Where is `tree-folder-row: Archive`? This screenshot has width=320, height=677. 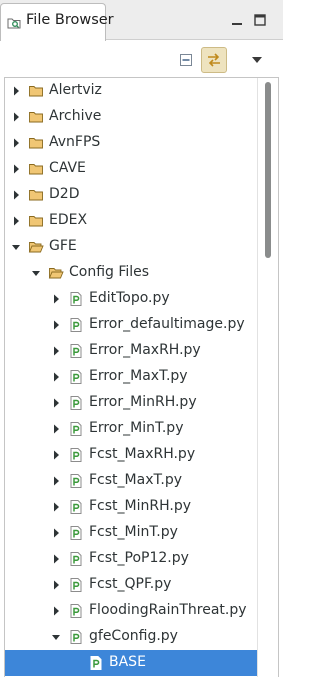 tree-folder-row: Archive is located at coordinates (131, 117).